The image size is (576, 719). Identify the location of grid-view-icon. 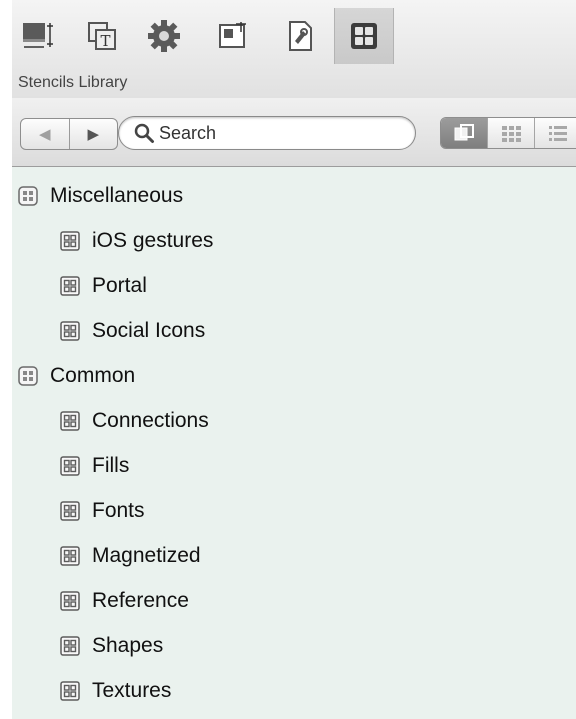
(511, 134).